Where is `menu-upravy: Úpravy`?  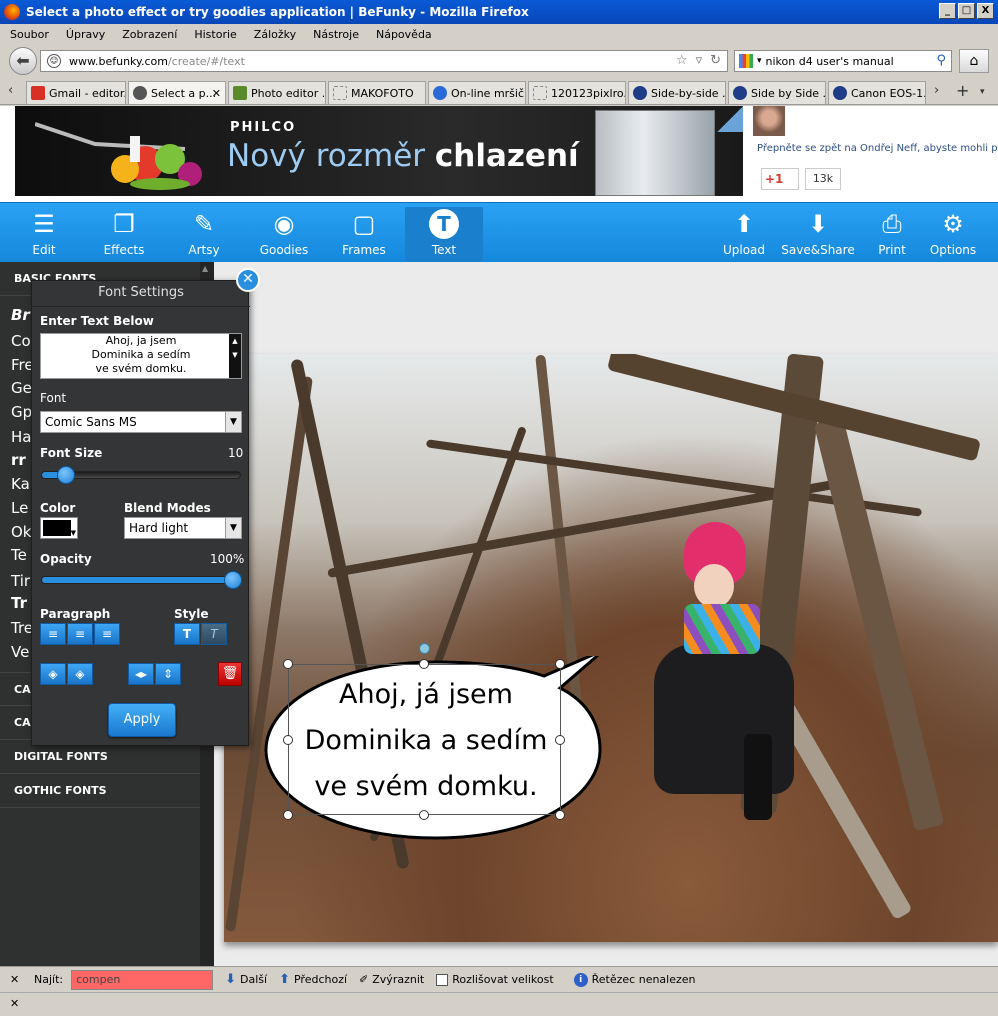 menu-upravy: Úpravy is located at coordinates (85, 34).